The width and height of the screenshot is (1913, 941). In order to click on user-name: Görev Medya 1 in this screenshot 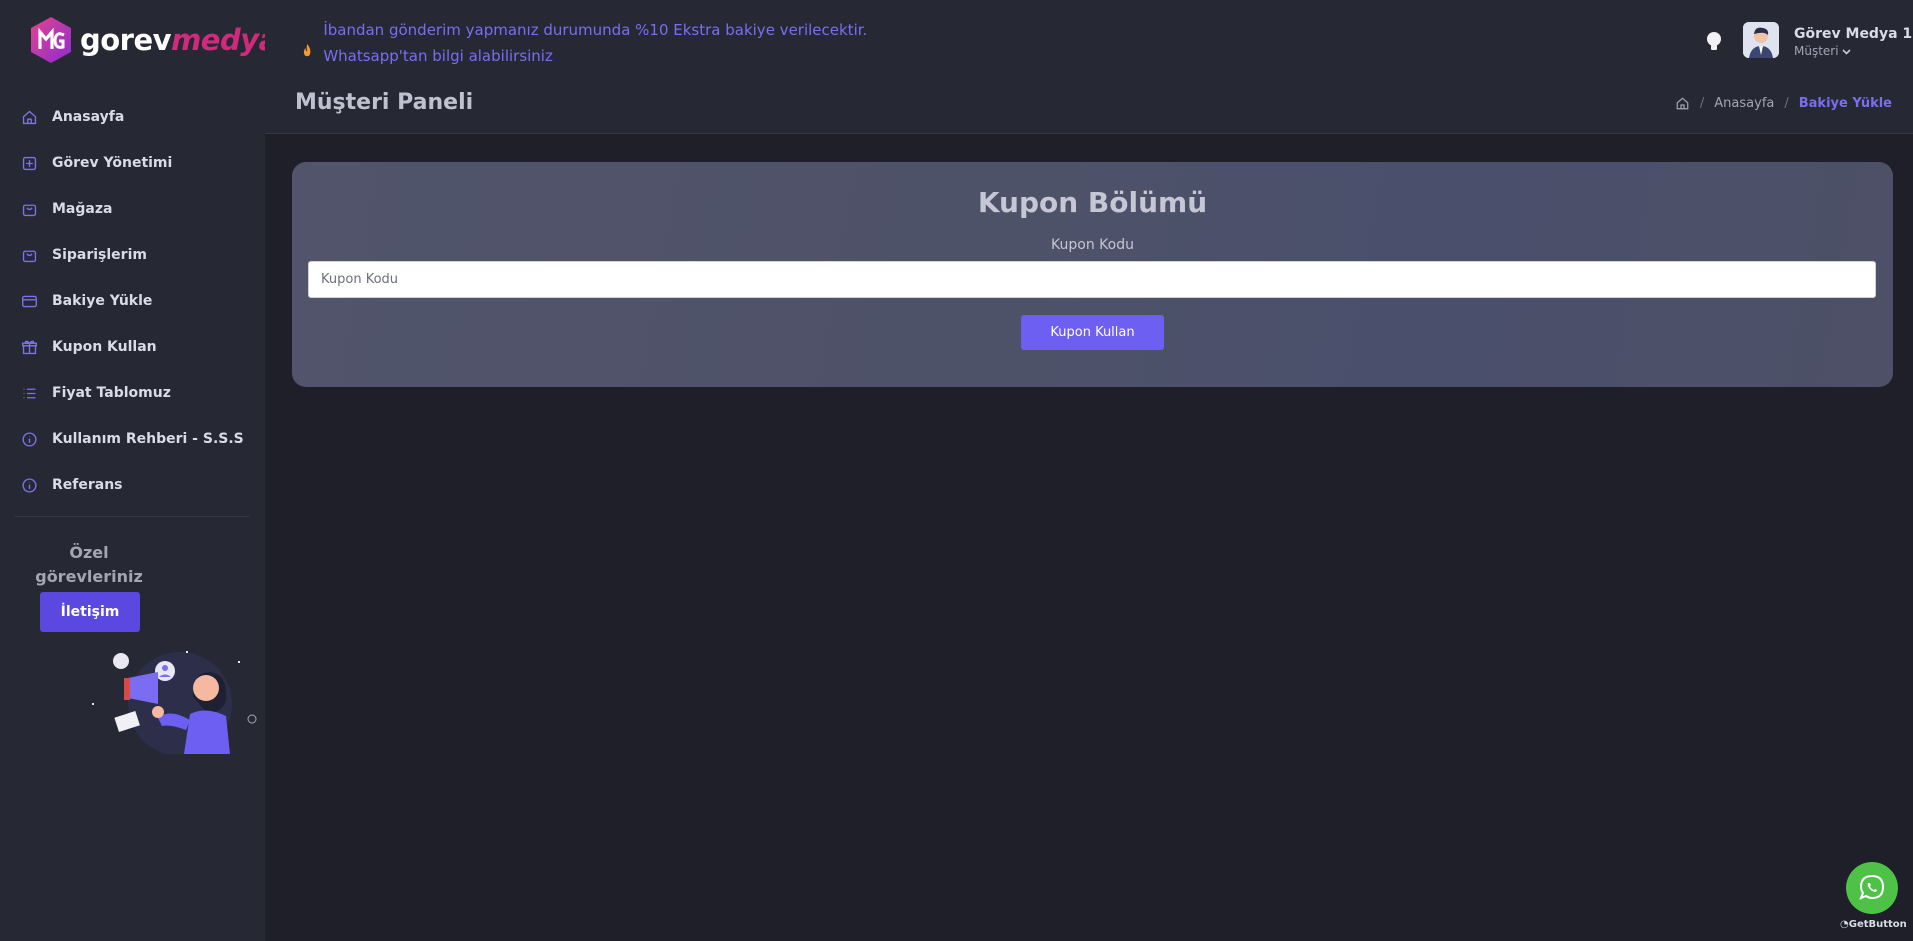, I will do `click(1853, 34)`.